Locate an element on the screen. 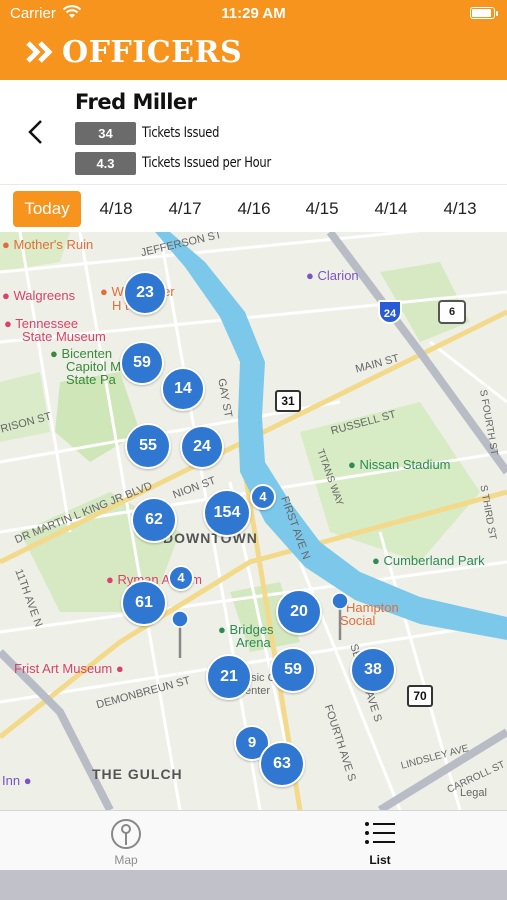  ticket-cluster: 23 is located at coordinates (145, 293).